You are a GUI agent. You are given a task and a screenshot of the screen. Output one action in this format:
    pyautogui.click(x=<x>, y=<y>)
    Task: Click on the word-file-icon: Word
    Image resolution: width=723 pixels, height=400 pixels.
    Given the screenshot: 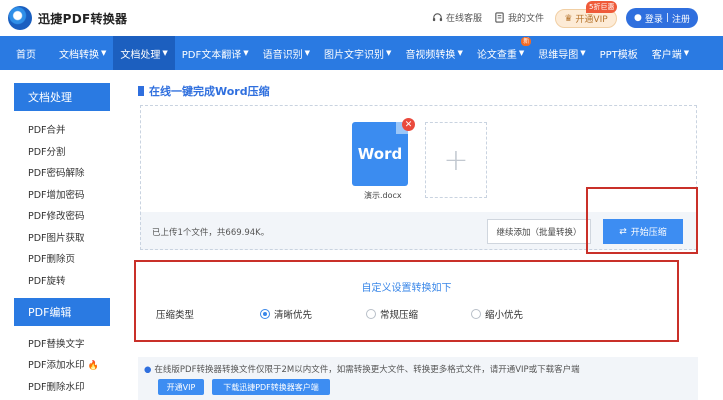 What is the action you would take?
    pyautogui.click(x=380, y=154)
    